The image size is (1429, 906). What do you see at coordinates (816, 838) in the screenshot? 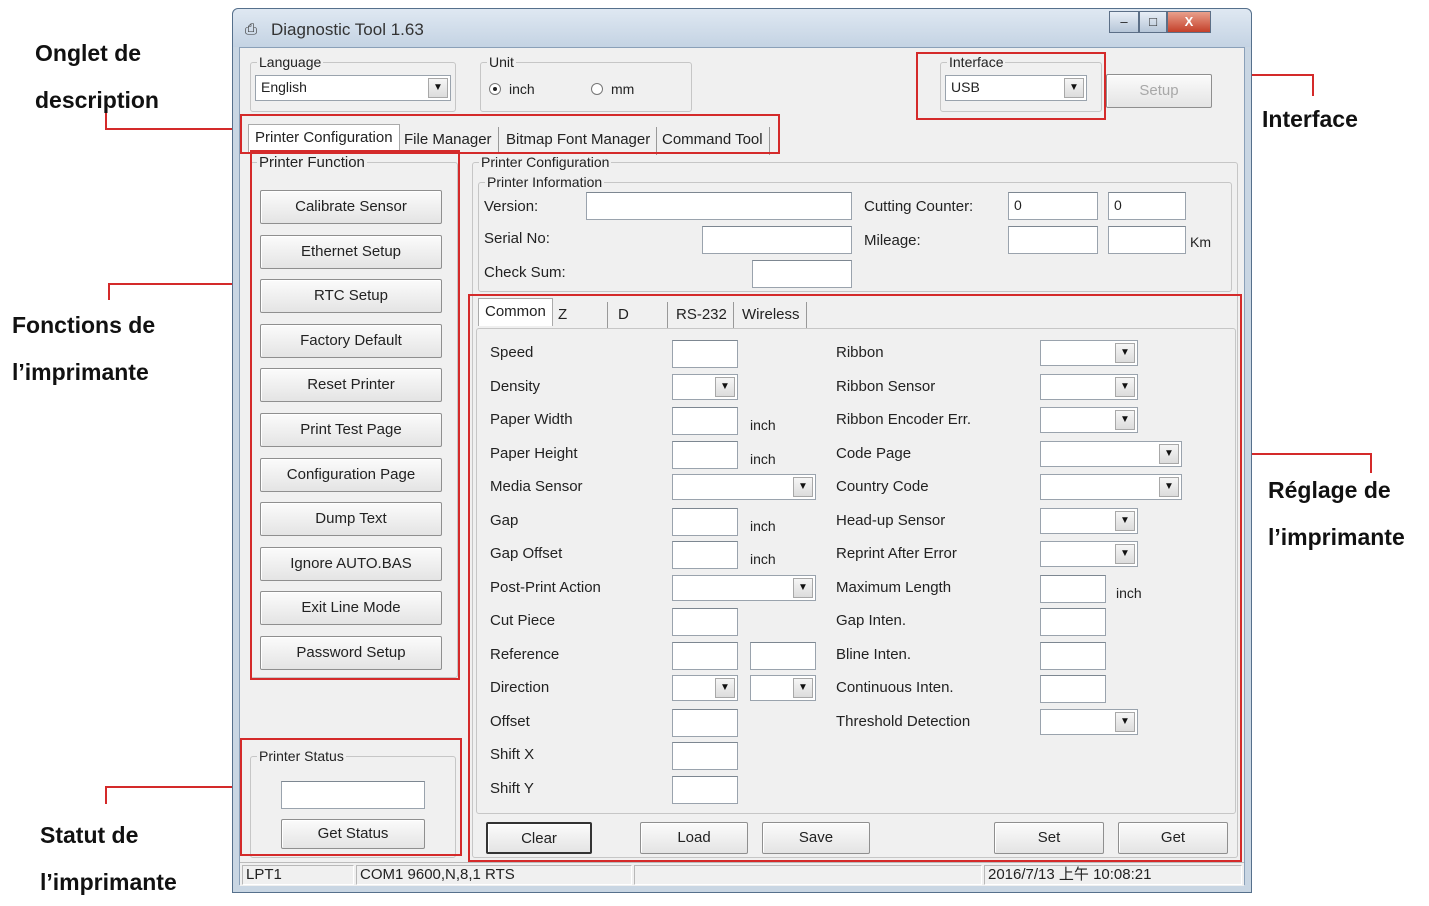
I see `save-button: Save` at bounding box center [816, 838].